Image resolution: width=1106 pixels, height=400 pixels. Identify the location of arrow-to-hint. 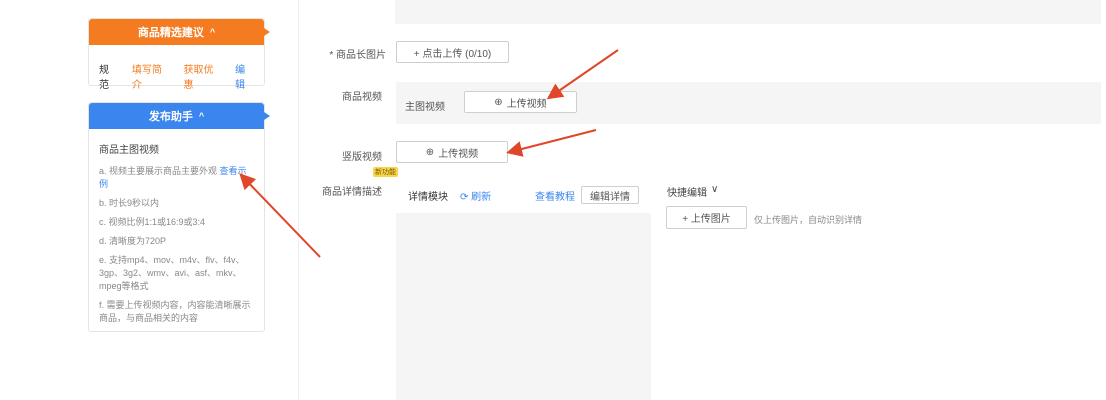
(280, 215).